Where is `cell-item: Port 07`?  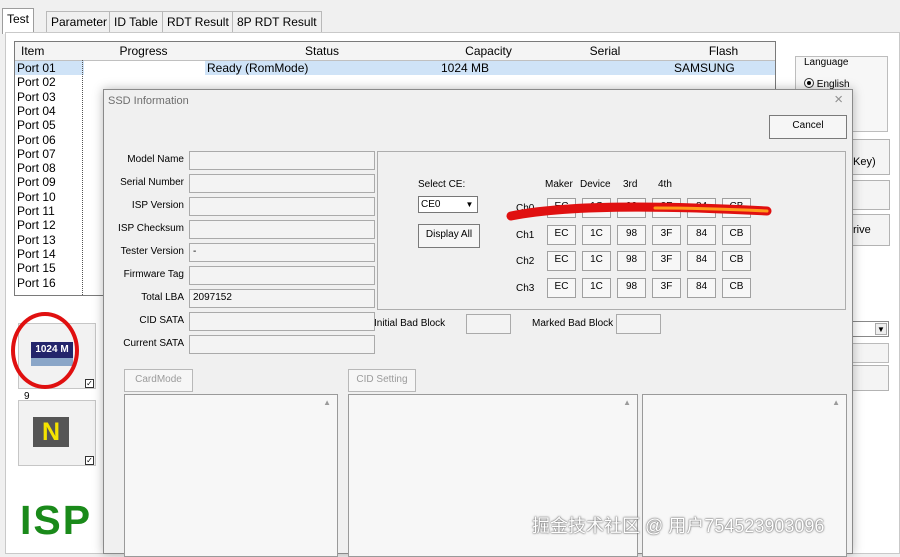
cell-item: Port 07 is located at coordinates (36, 153).